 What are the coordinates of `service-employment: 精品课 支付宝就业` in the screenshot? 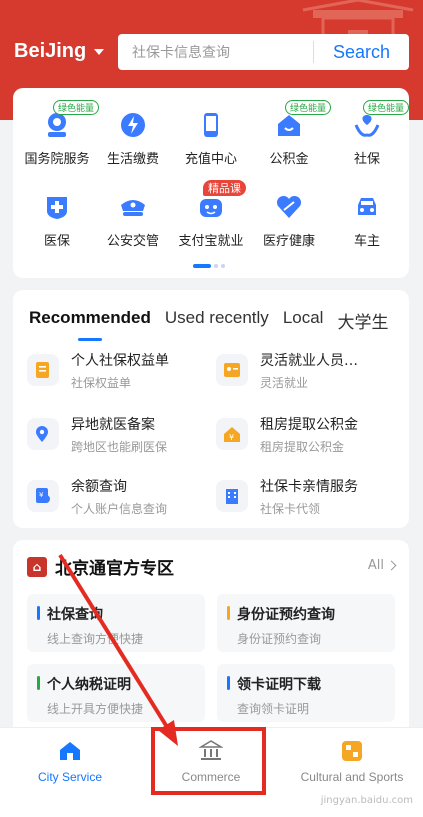 It's located at (211, 214).